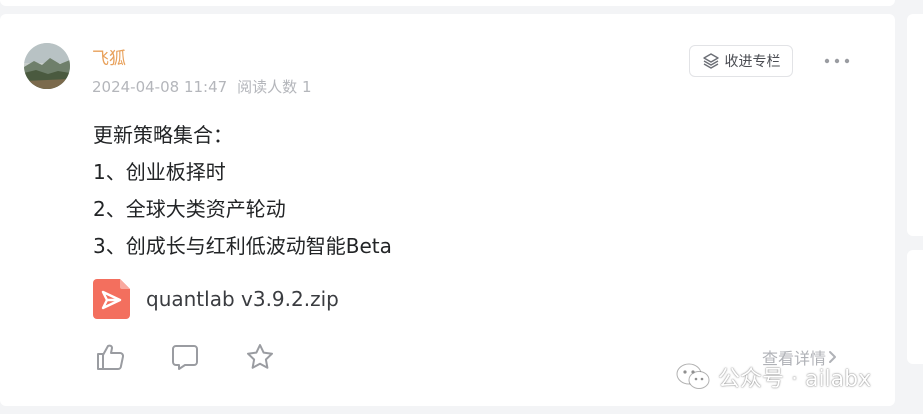  I want to click on content-line: 2、全球大类资产轮动, so click(189, 209).